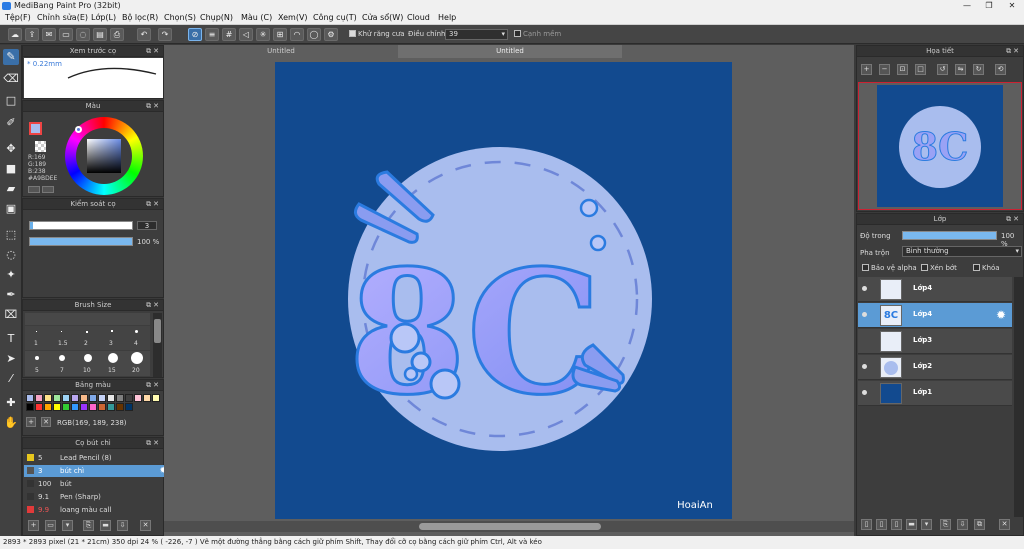 Image resolution: width=1024 pixels, height=549 pixels. Describe the element at coordinates (97, 458) in the screenshot. I see `brush-item: 5 Lead Pencil (8)` at that location.